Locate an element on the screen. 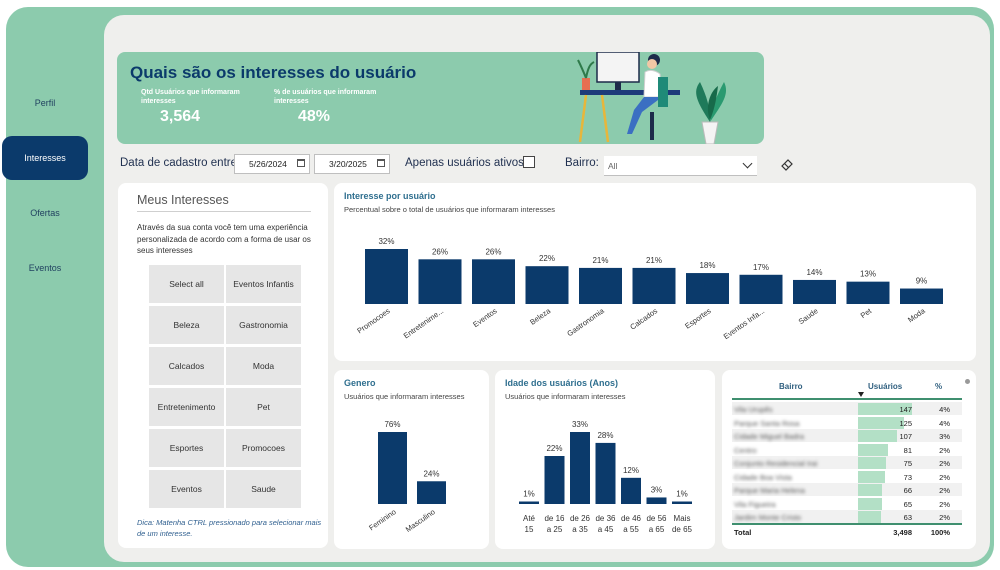 The width and height of the screenshot is (1000, 570). bairro-name-cell: Cidade Miguel Badra is located at coordinates (769, 436).